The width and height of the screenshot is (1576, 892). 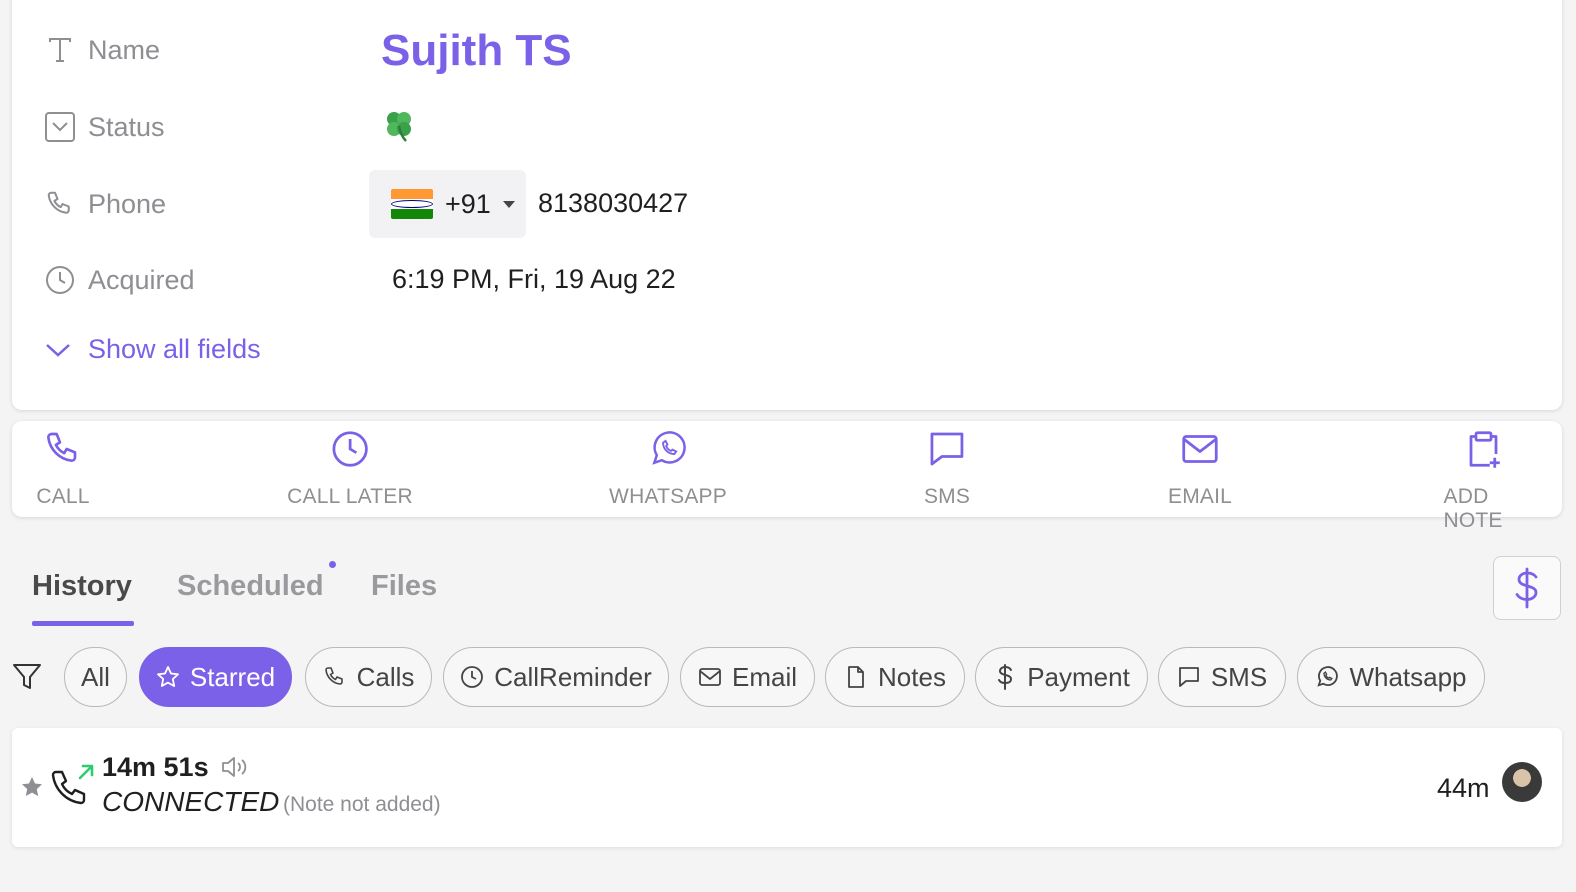 I want to click on action-label: EMAIL, so click(x=1200, y=496).